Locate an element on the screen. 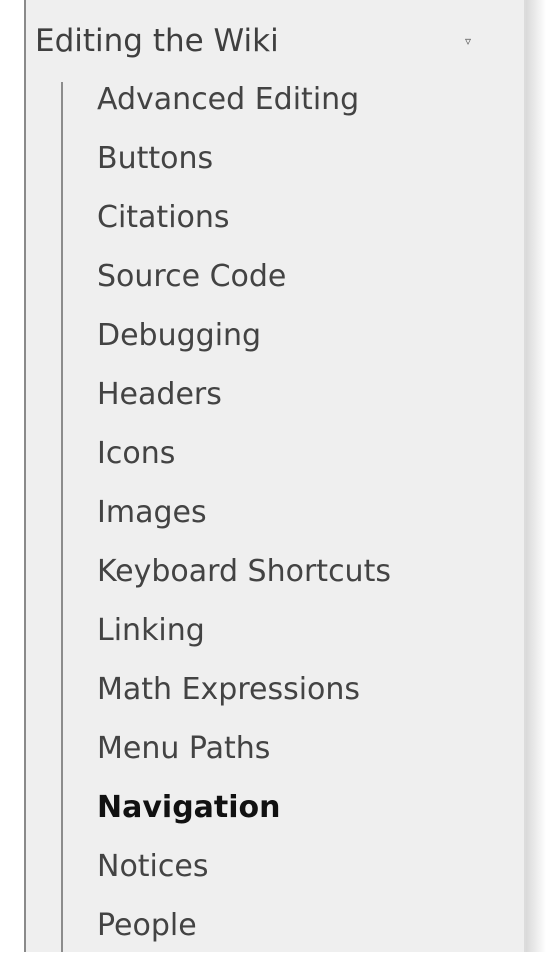 The image size is (546, 961). submenu-item-buttons: Buttons is located at coordinates (244, 164).